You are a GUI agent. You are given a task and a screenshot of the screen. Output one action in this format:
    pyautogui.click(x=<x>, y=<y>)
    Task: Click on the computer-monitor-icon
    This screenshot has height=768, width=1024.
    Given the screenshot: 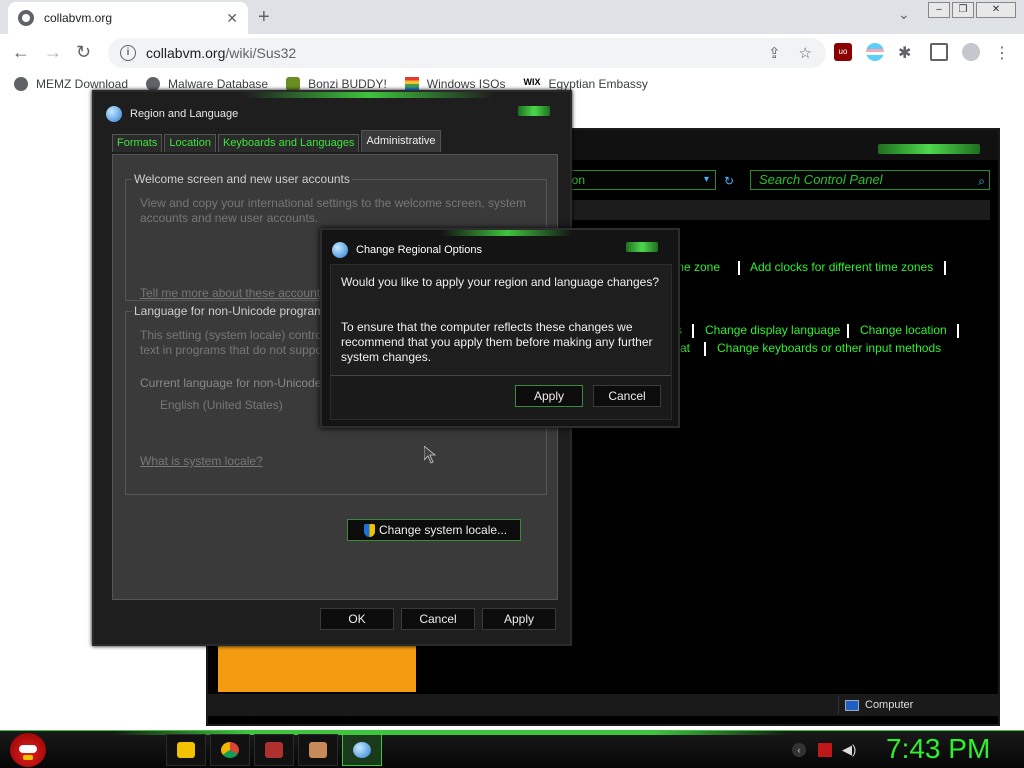 What is the action you would take?
    pyautogui.click(x=852, y=705)
    